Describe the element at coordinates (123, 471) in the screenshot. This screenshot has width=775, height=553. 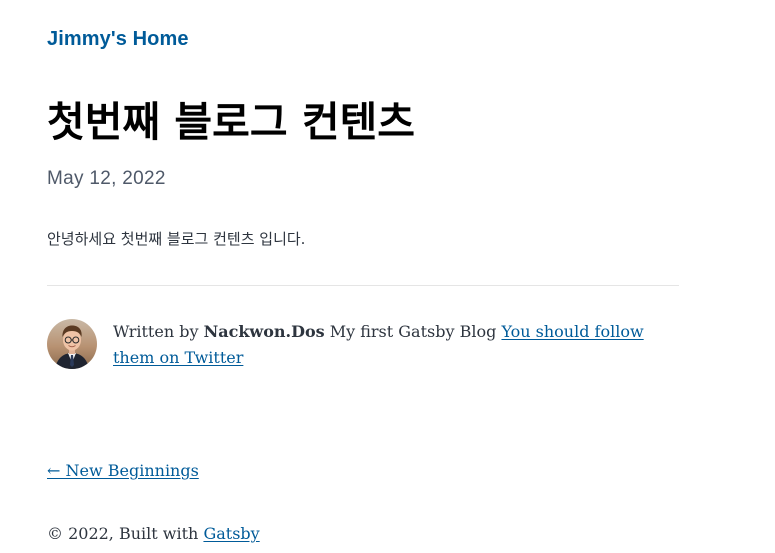
I see `previous-post-link: ← New Beginnings` at that location.